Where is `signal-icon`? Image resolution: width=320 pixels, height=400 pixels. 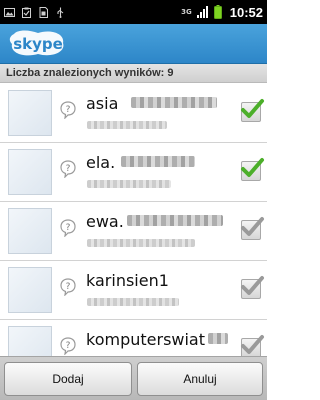 signal-icon is located at coordinates (202, 12).